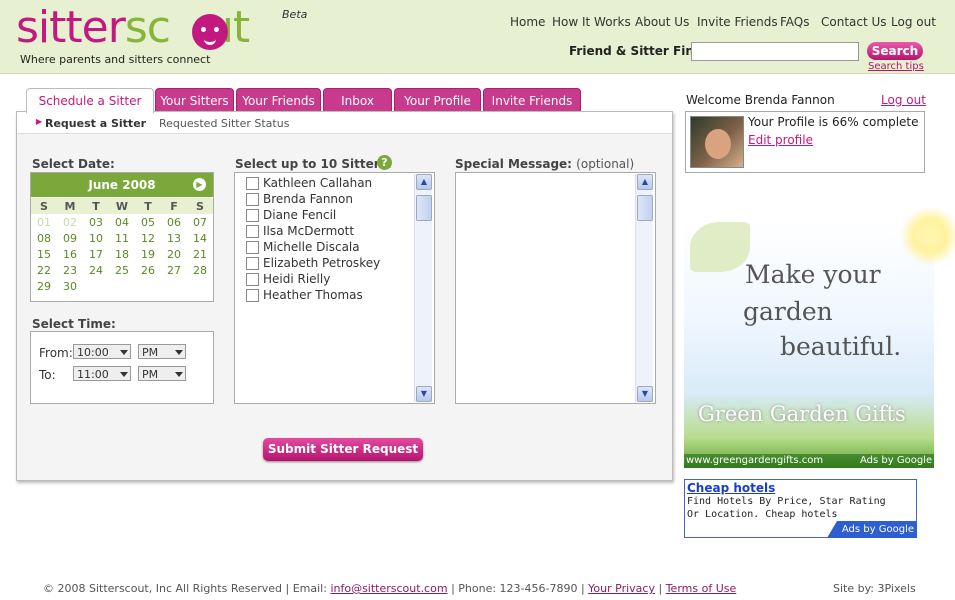 This screenshot has width=955, height=600. What do you see at coordinates (148, 238) in the screenshot?
I see `calendar-day: 12` at bounding box center [148, 238].